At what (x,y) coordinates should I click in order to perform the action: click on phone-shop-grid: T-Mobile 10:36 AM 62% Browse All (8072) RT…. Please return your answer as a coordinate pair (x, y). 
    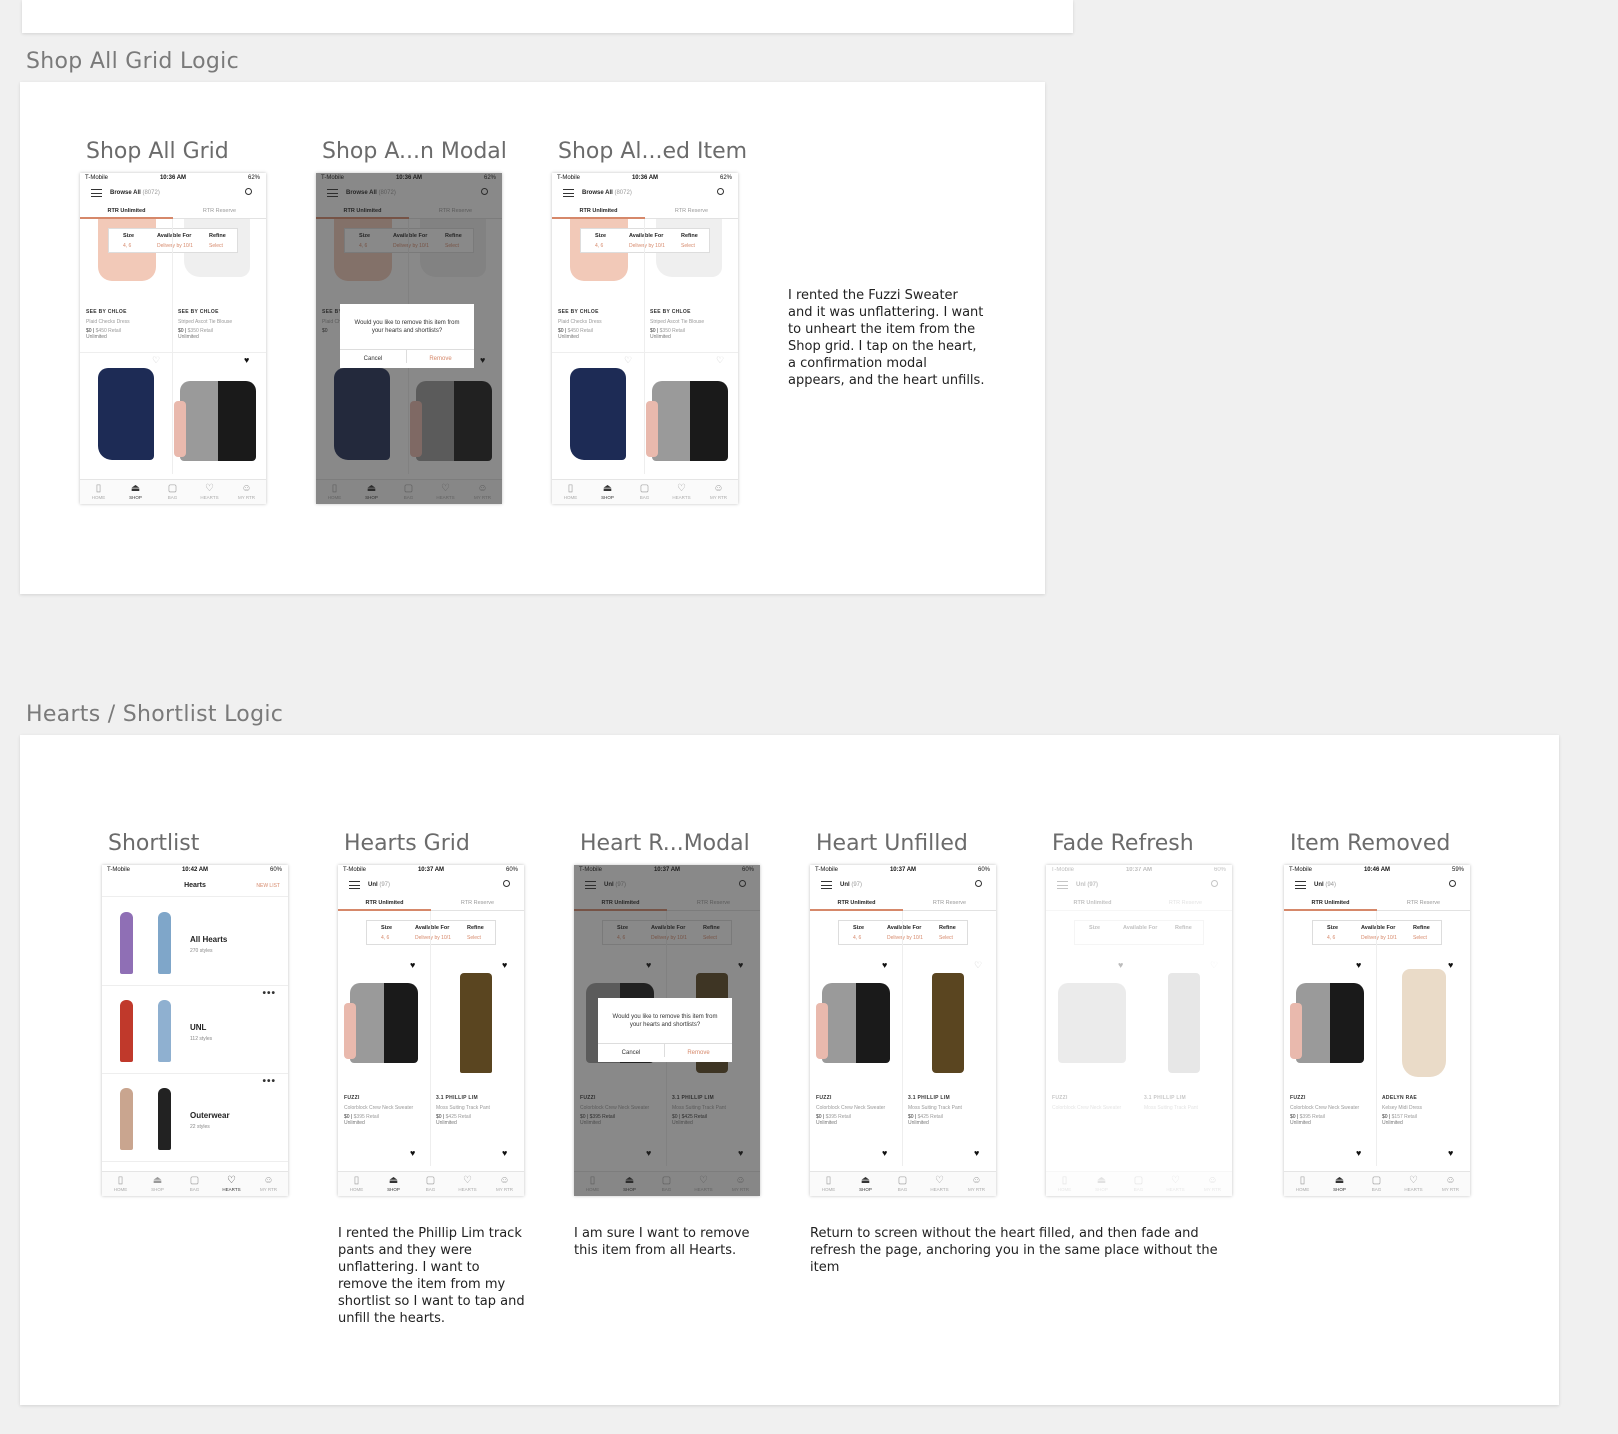
    Looking at the image, I should click on (173, 338).